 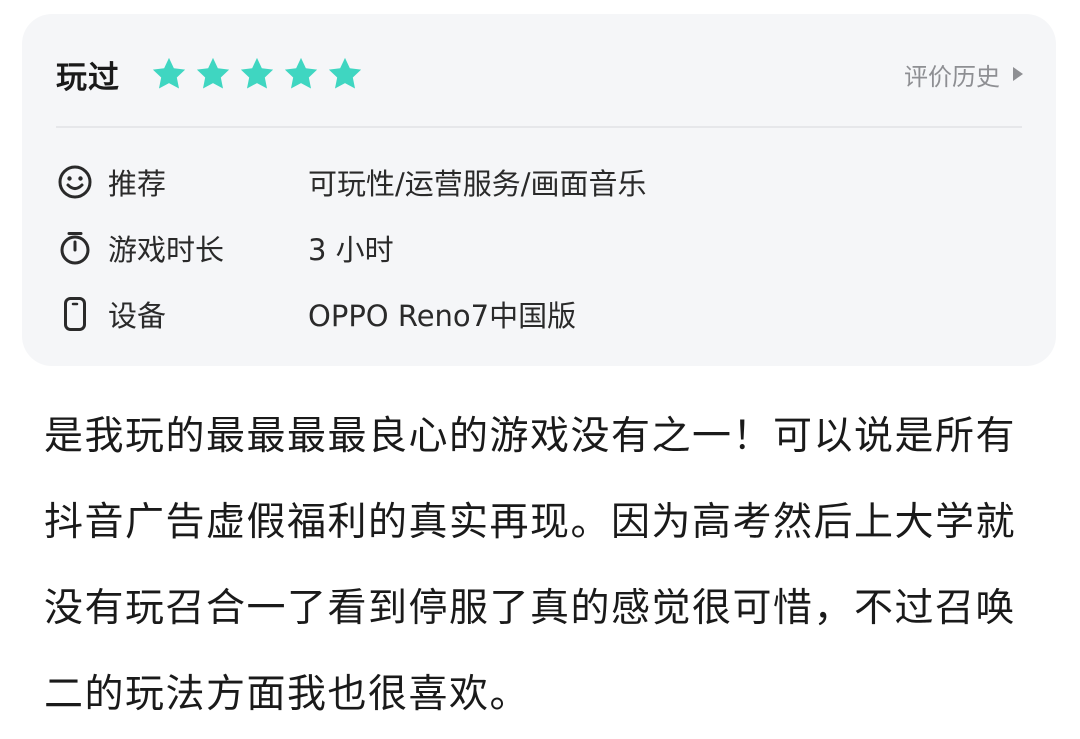 What do you see at coordinates (75, 314) in the screenshot?
I see `phone-icon` at bounding box center [75, 314].